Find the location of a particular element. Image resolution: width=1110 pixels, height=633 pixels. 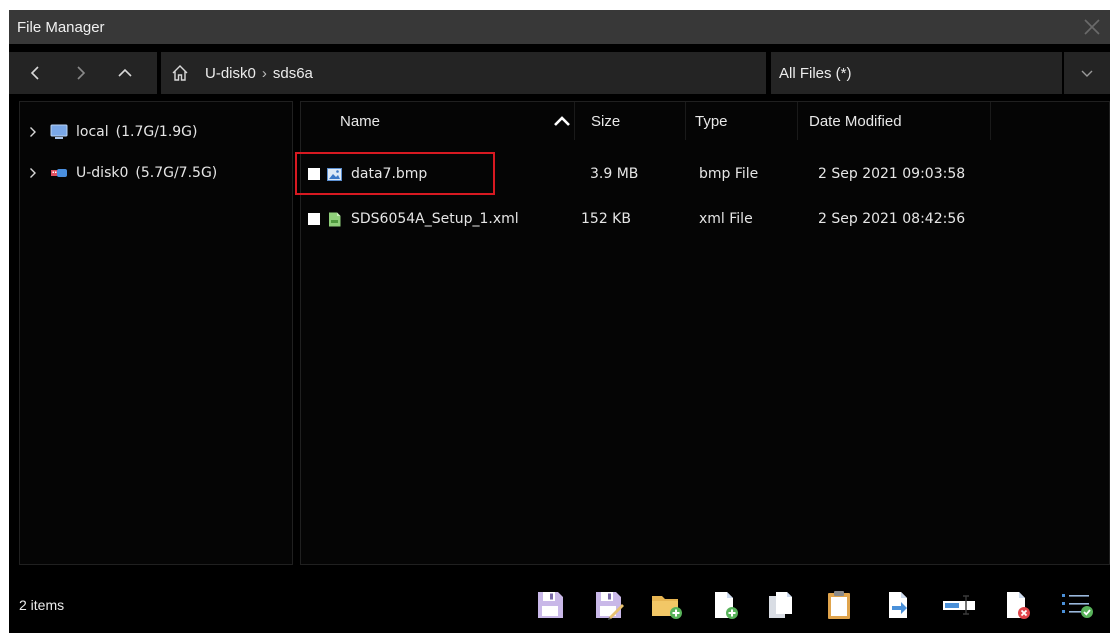

new-file-icon is located at coordinates (726, 605).